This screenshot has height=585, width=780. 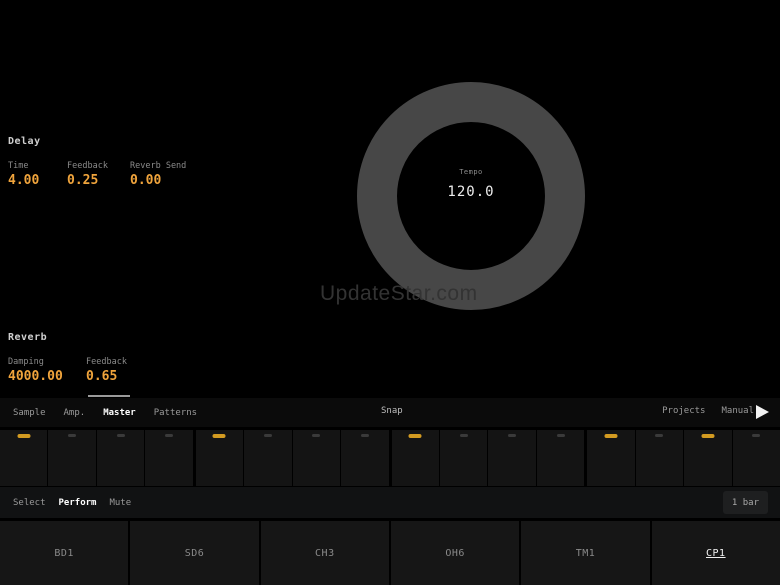 I want to click on pad-label: CH3, so click(x=325, y=553).